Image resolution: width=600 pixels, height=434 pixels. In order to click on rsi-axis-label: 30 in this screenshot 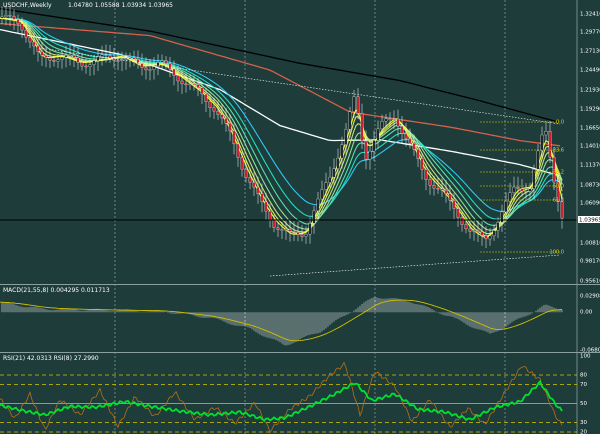, I will do `click(583, 423)`.